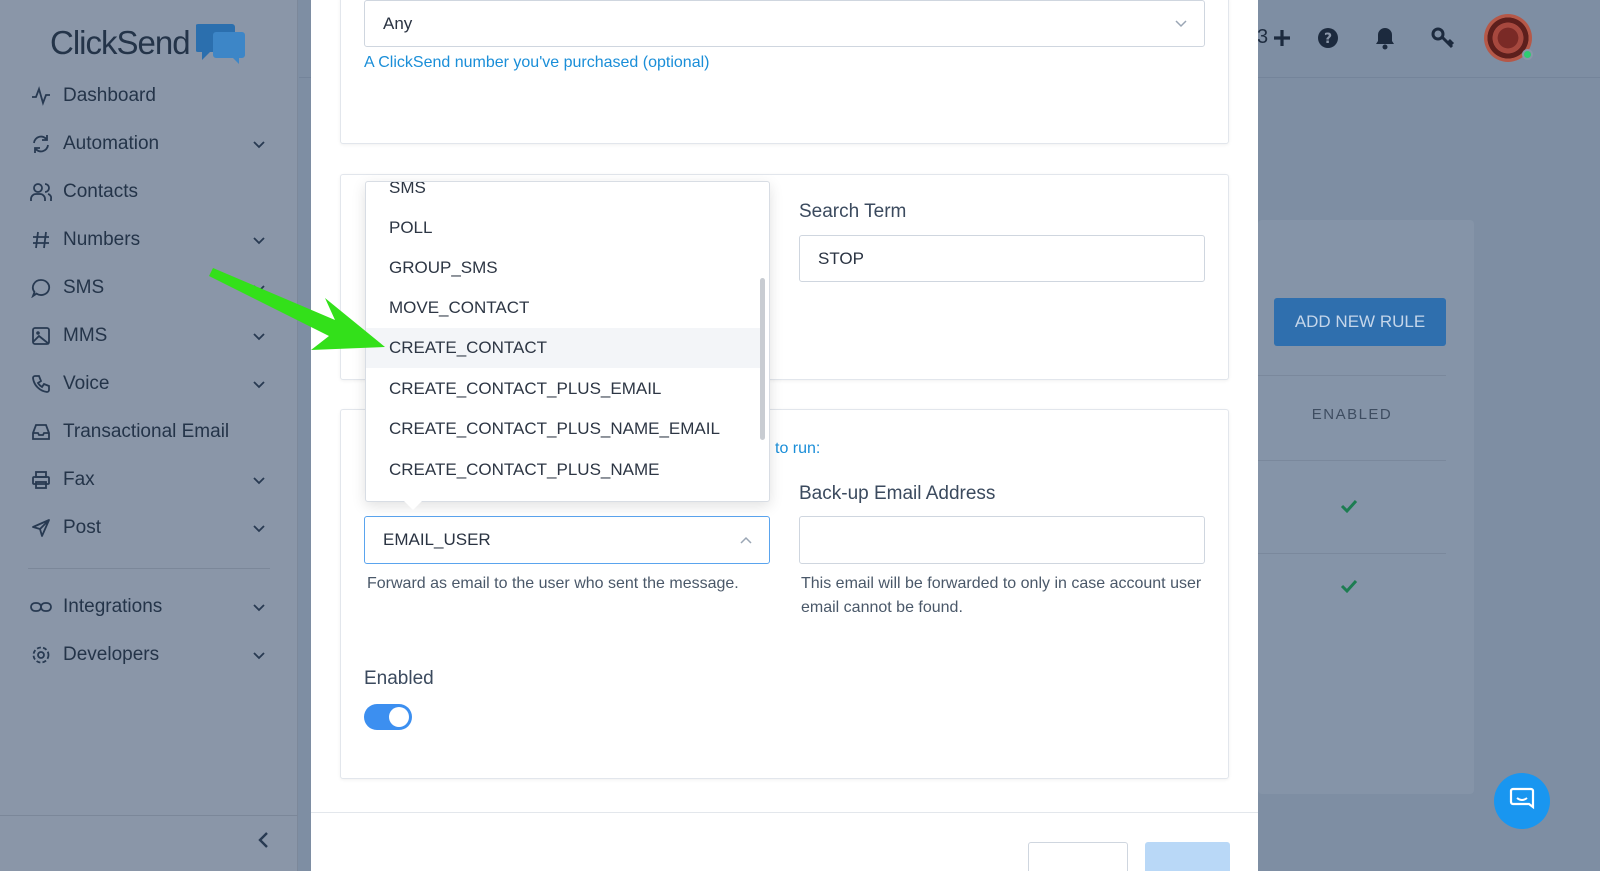  What do you see at coordinates (388, 717) in the screenshot?
I see `enabled-toggle` at bounding box center [388, 717].